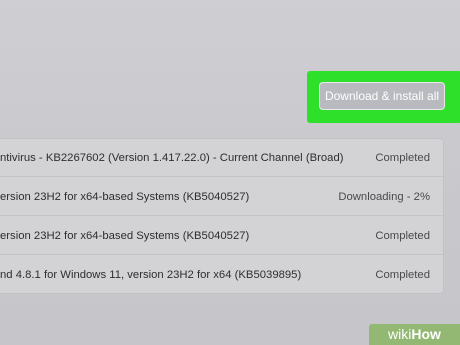  What do you see at coordinates (384, 197) in the screenshot?
I see `update-status: Downloading - 2%` at bounding box center [384, 197].